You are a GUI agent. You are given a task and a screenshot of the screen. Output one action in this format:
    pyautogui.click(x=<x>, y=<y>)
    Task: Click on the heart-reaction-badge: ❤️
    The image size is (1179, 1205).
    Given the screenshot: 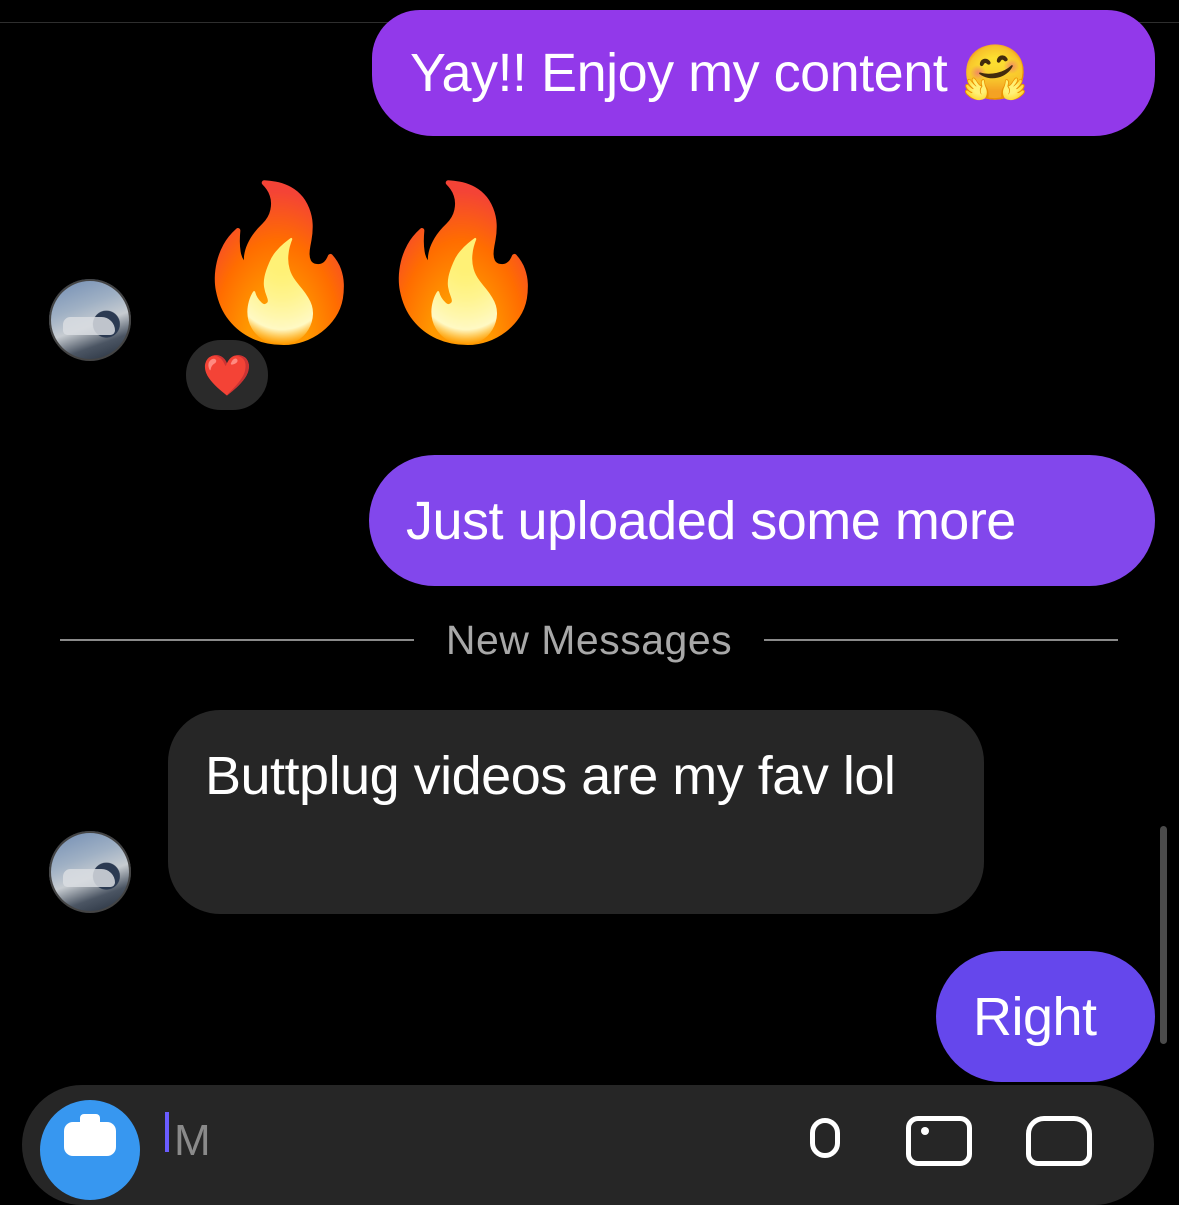 What is the action you would take?
    pyautogui.click(x=227, y=375)
    